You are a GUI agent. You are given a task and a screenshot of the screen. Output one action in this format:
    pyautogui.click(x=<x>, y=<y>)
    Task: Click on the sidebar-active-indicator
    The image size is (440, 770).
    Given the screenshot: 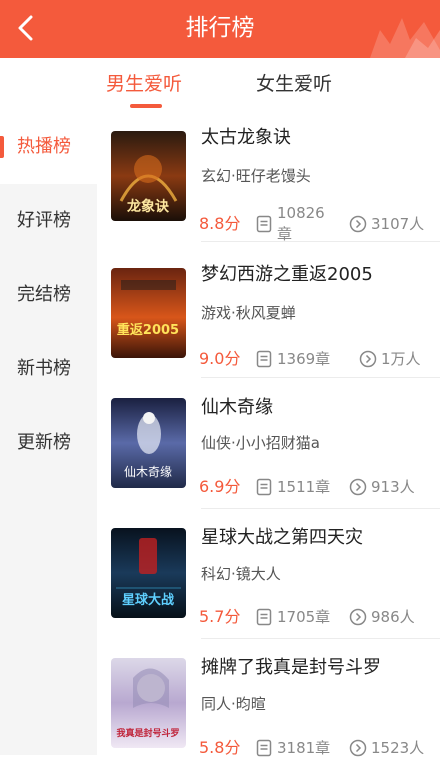 What is the action you would take?
    pyautogui.click(x=2, y=147)
    